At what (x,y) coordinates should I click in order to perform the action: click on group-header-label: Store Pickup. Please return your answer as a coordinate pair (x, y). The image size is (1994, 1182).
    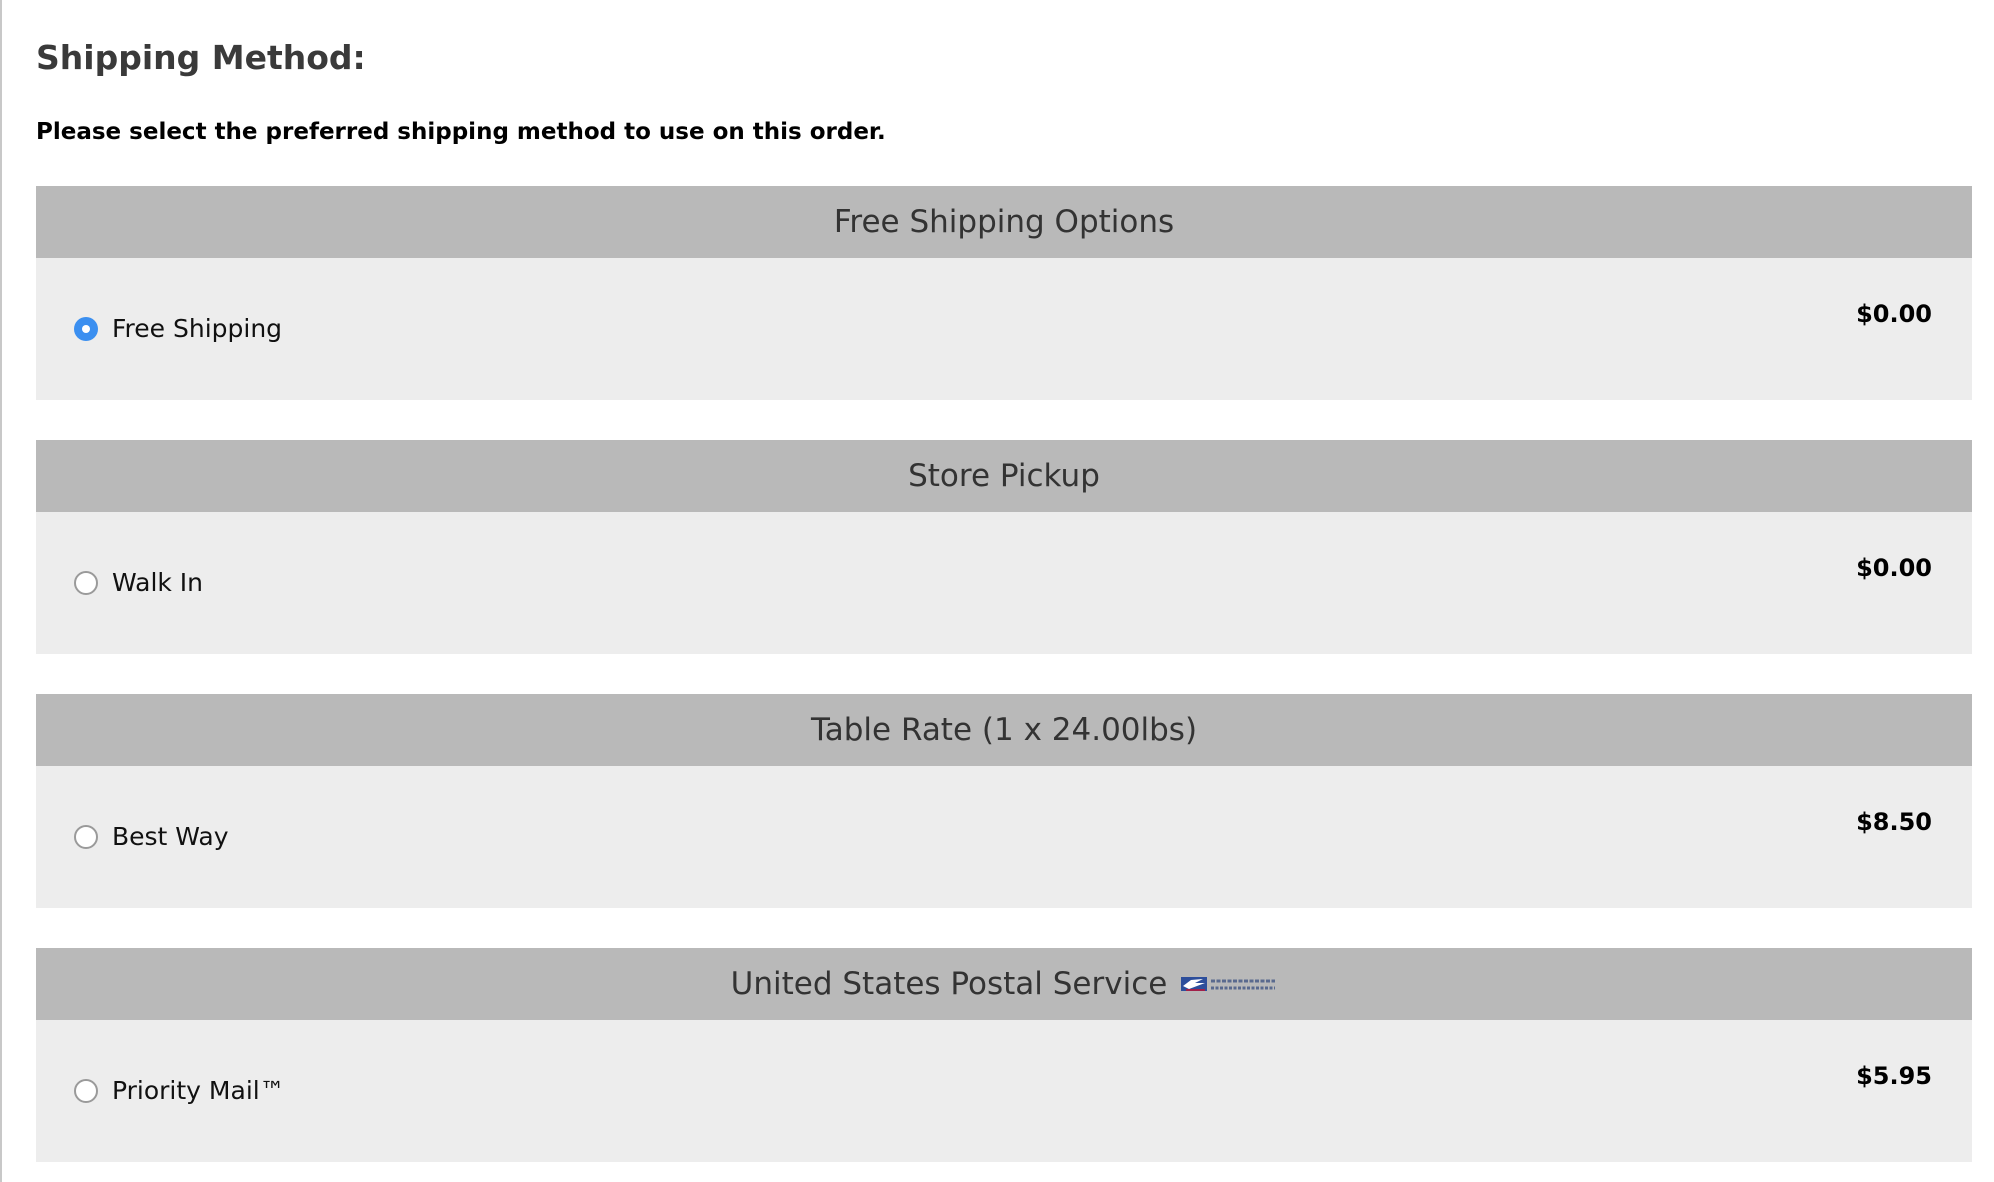
    Looking at the image, I should click on (1004, 476).